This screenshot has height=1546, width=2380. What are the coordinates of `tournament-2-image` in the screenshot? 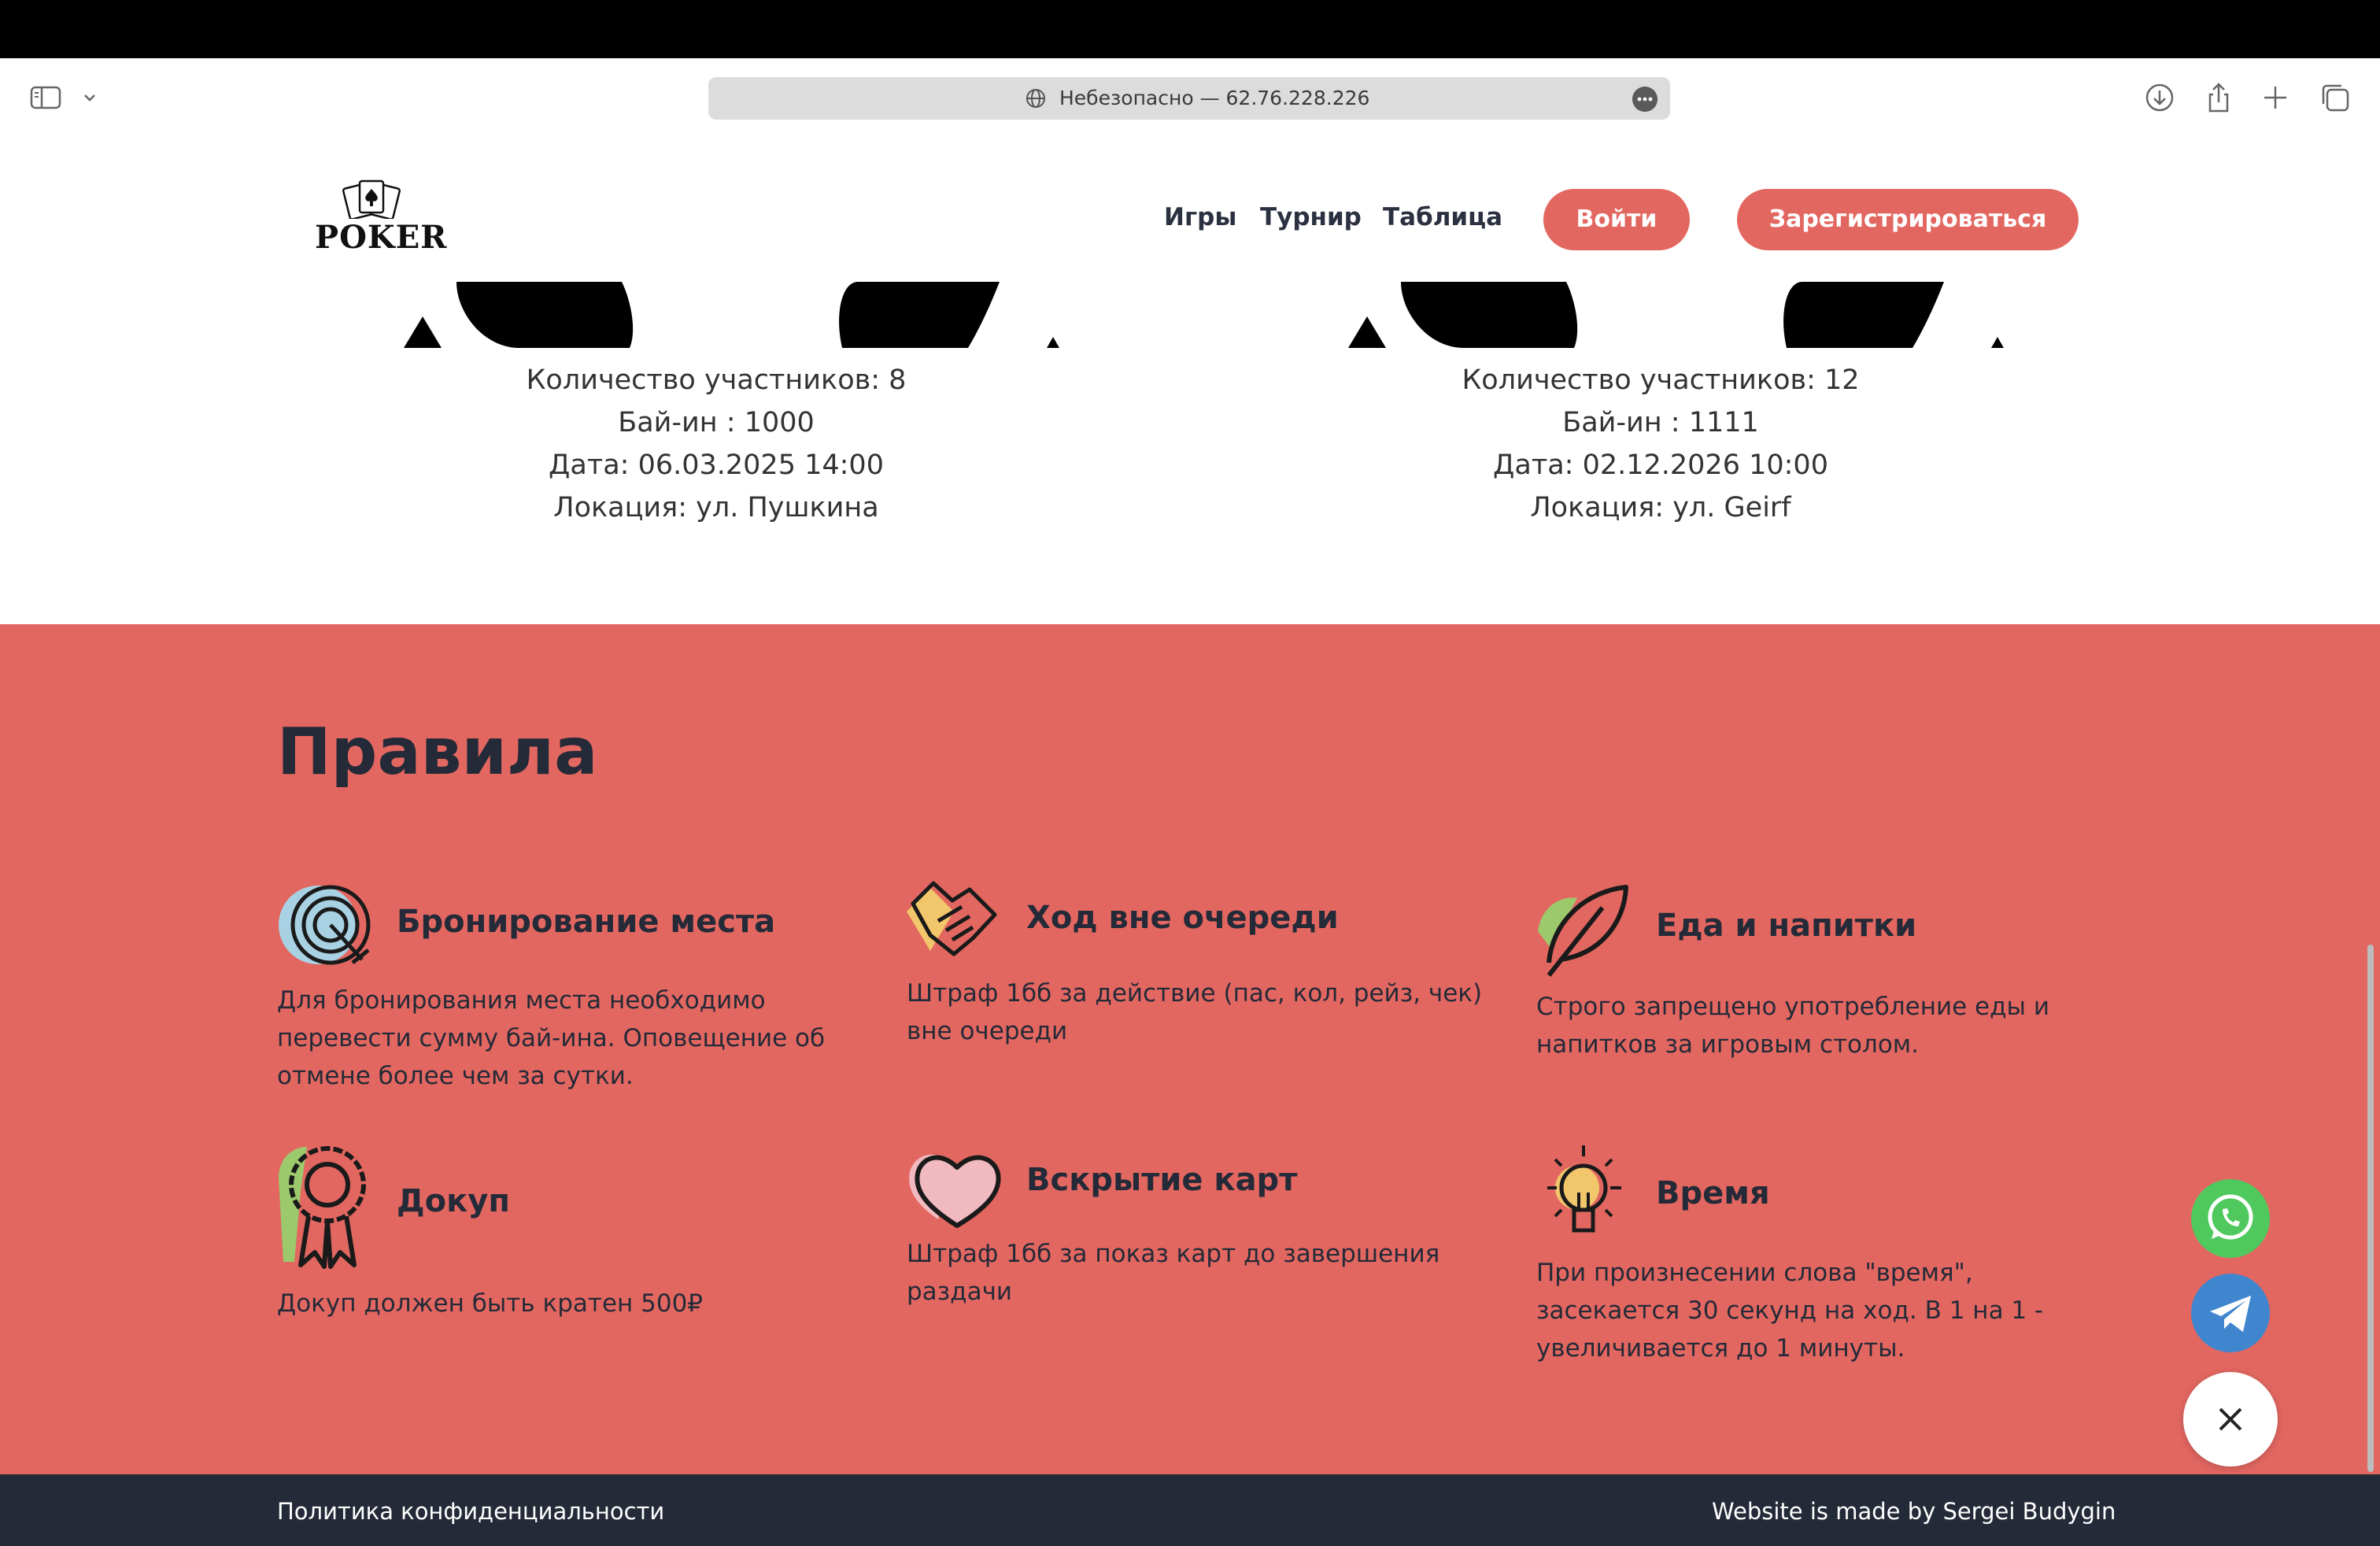 It's located at (1676, 315).